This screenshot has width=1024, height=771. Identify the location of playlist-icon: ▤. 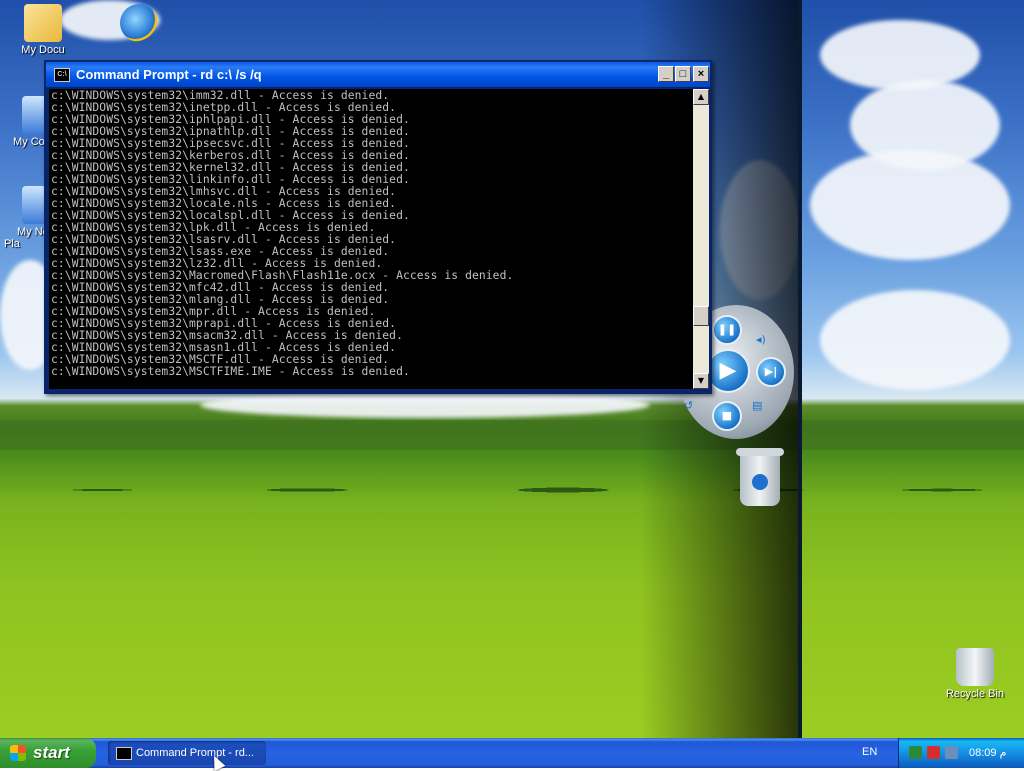
(757, 405).